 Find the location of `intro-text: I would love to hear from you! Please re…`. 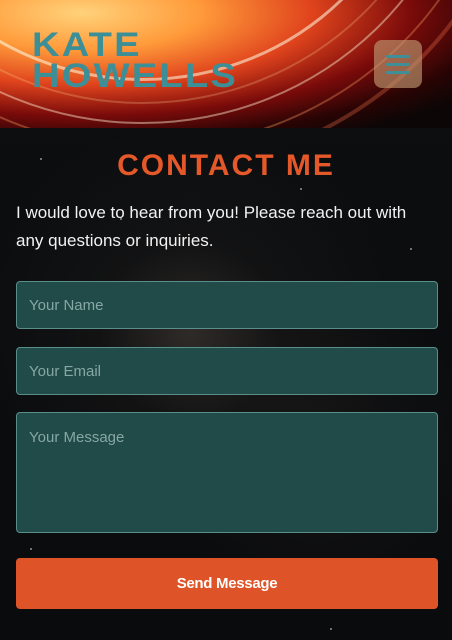

intro-text: I would love to hear from you! Please re… is located at coordinates (211, 226).